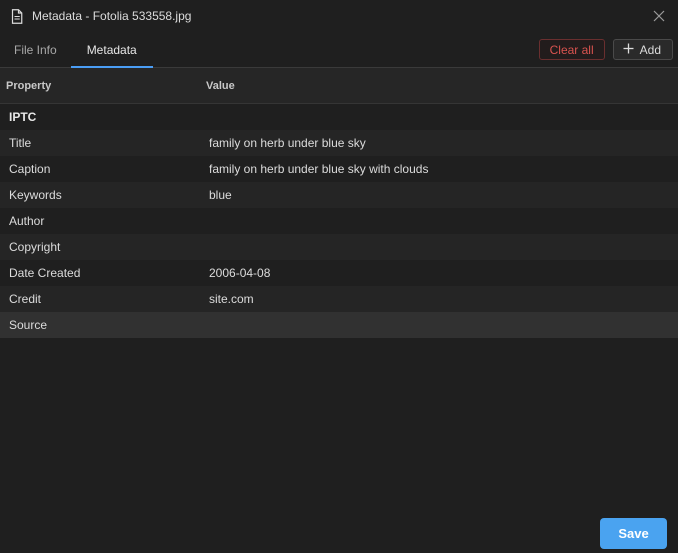 The height and width of the screenshot is (553, 678). Describe the element at coordinates (25, 299) in the screenshot. I see `property-cell: Credit` at that location.